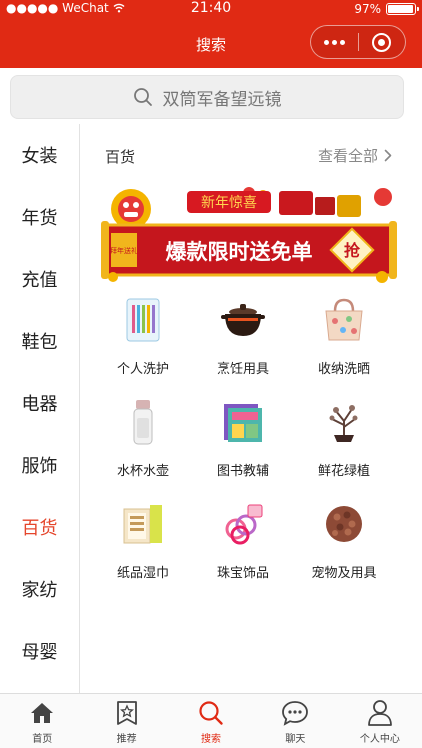 This screenshot has width=422, height=748. What do you see at coordinates (142, 369) in the screenshot?
I see `grid-item-label: 个人洗护` at bounding box center [142, 369].